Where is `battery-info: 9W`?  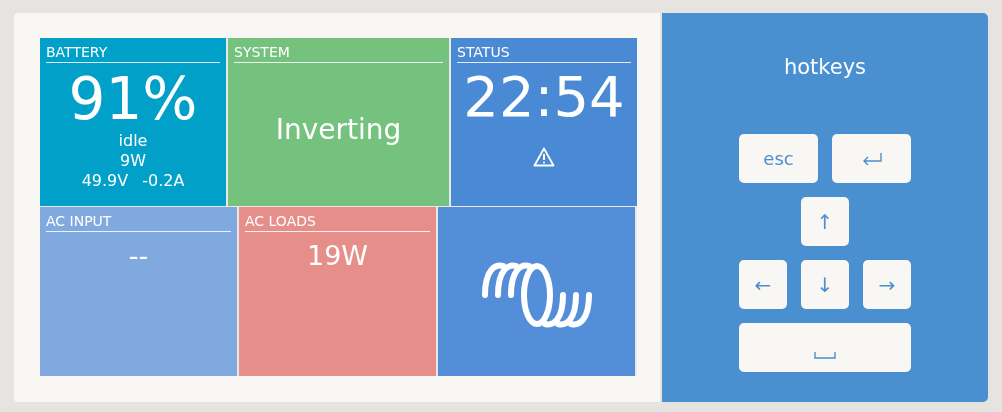 battery-info: 9W is located at coordinates (133, 161).